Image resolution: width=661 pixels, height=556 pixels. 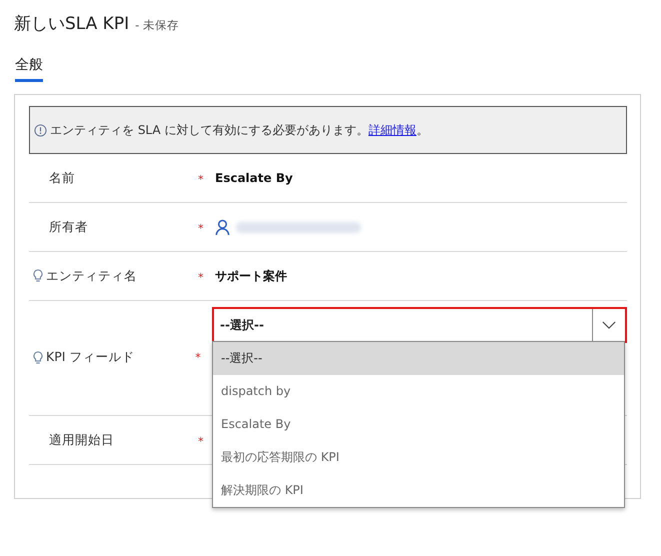 What do you see at coordinates (157, 25) in the screenshot?
I see `save-status: - 未保存` at bounding box center [157, 25].